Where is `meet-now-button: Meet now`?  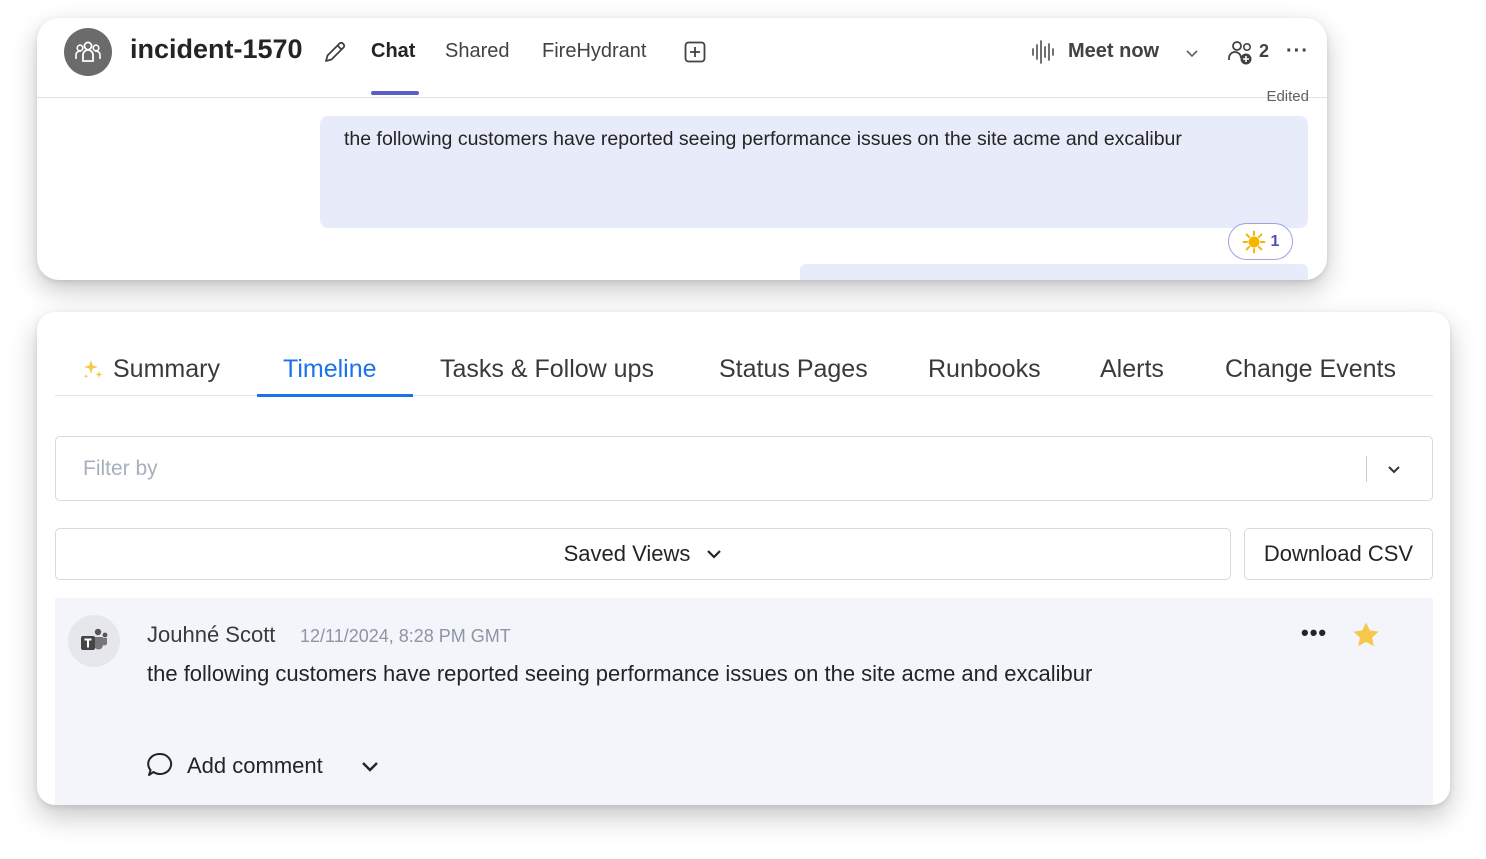
meet-now-button: Meet now is located at coordinates (1113, 51).